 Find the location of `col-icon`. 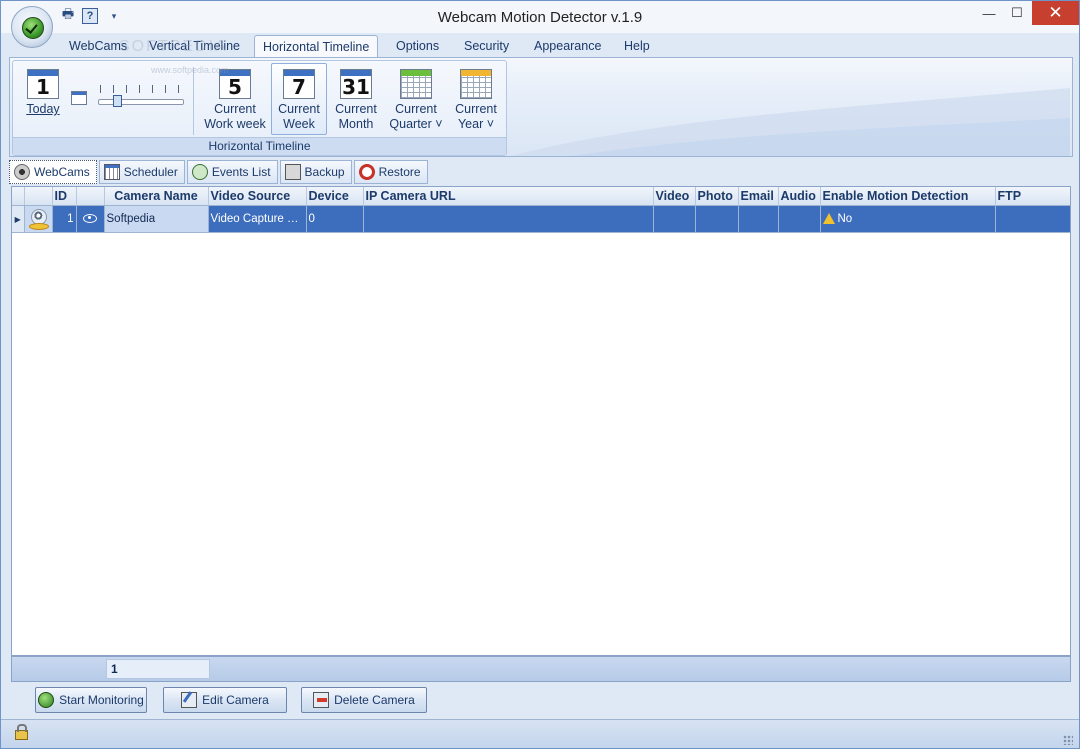

col-icon is located at coordinates (38, 196).